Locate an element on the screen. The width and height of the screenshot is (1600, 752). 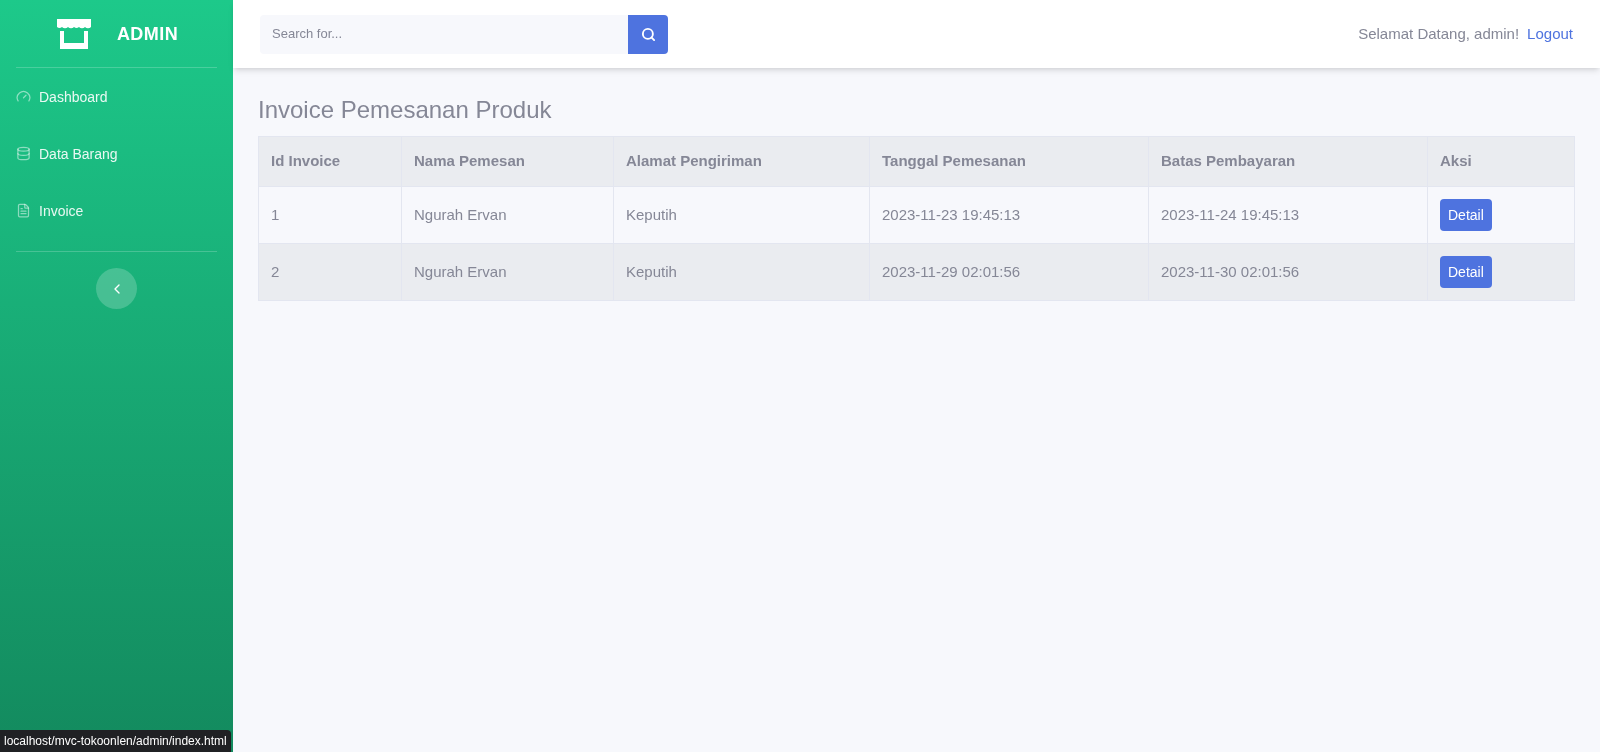
page-title: Invoice Pemesanan Produk is located at coordinates (405, 110).